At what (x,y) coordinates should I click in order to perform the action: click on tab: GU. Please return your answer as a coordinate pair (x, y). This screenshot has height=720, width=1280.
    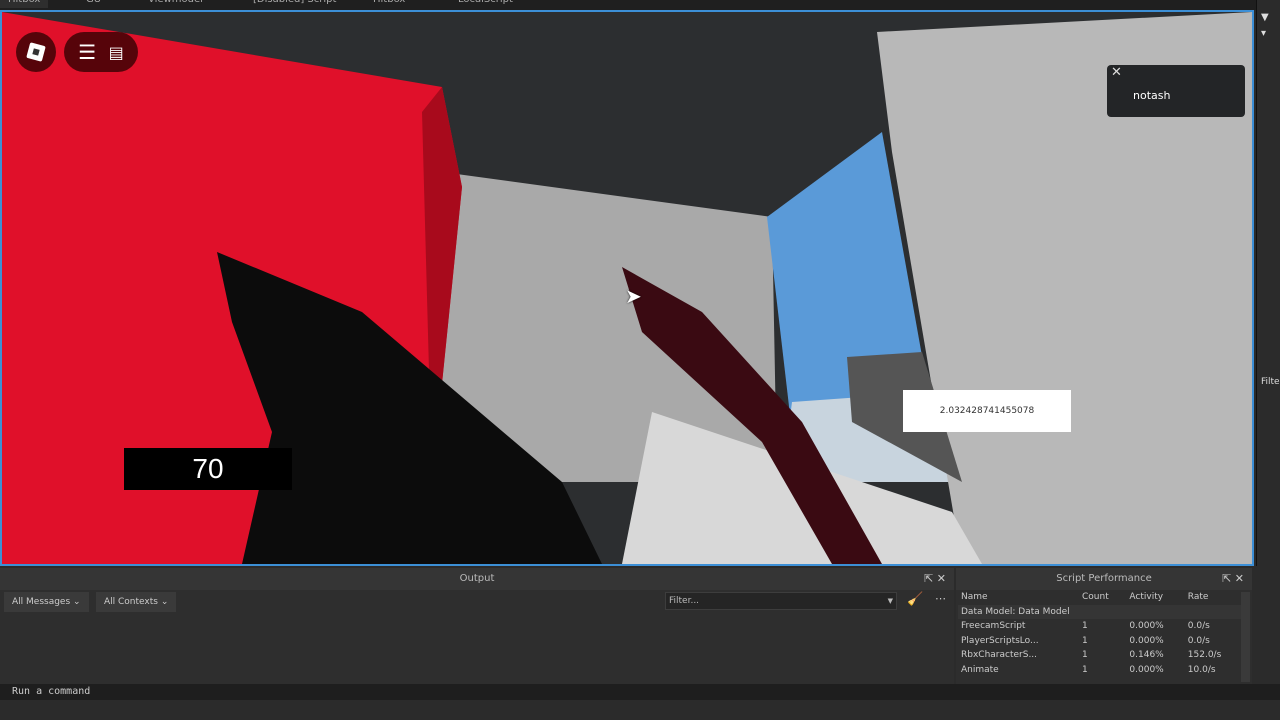
    Looking at the image, I should click on (93, 4).